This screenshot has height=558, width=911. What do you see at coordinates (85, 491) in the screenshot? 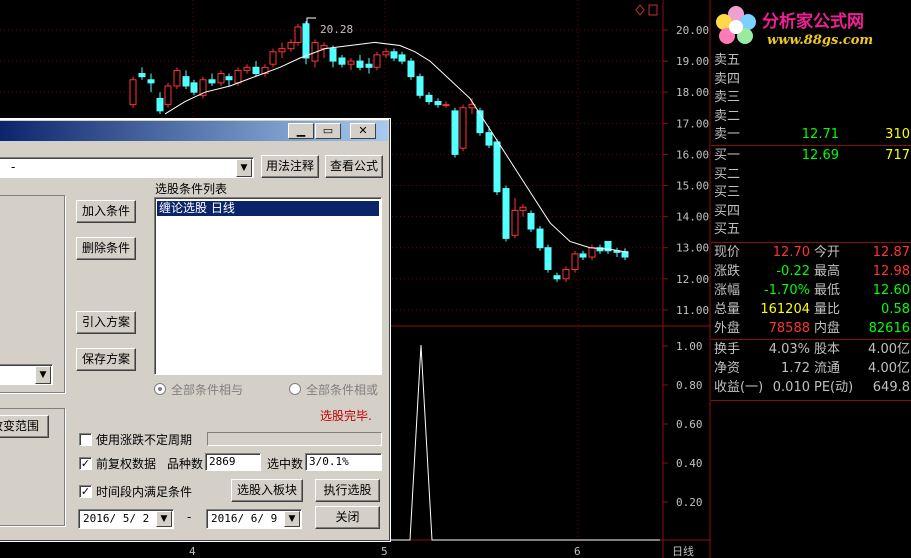
I see `period-checkbox: ✓` at bounding box center [85, 491].